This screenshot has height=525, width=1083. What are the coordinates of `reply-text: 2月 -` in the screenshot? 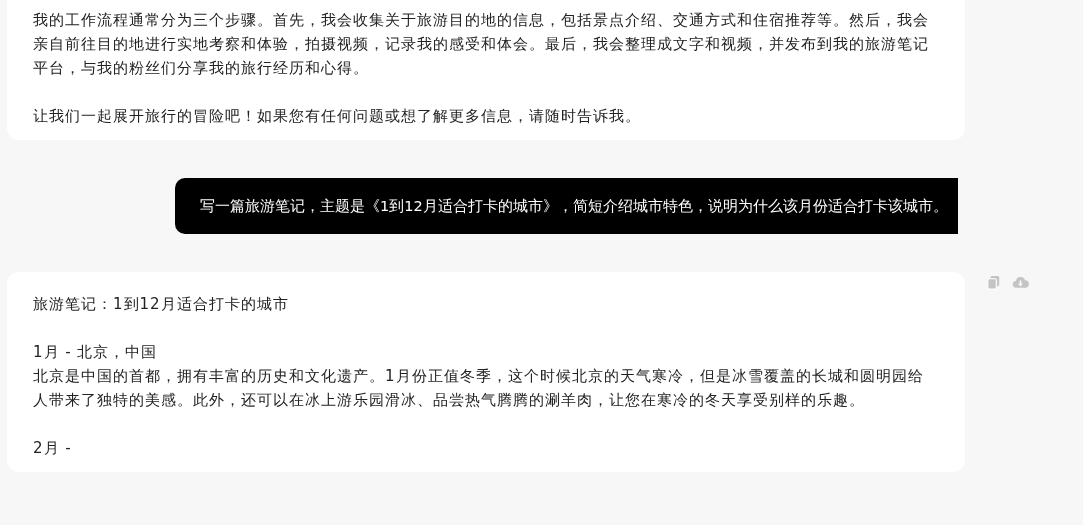 It's located at (53, 448).